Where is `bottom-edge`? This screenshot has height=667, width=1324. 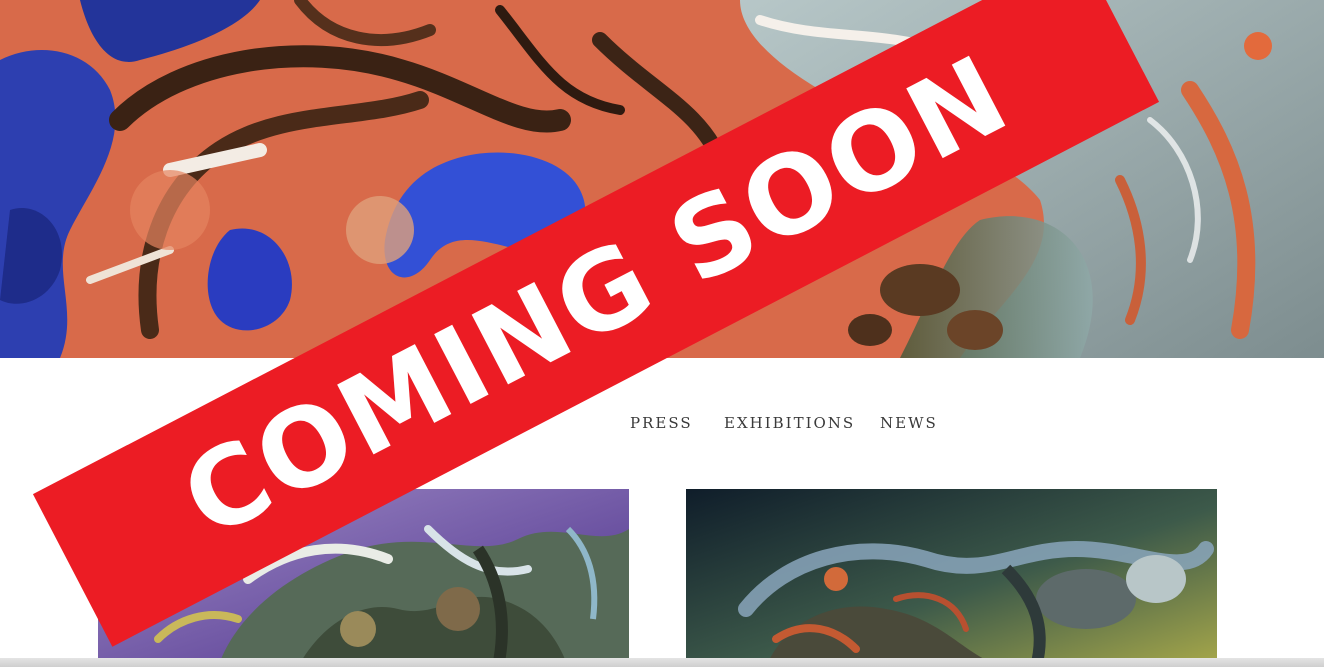
bottom-edge is located at coordinates (662, 662).